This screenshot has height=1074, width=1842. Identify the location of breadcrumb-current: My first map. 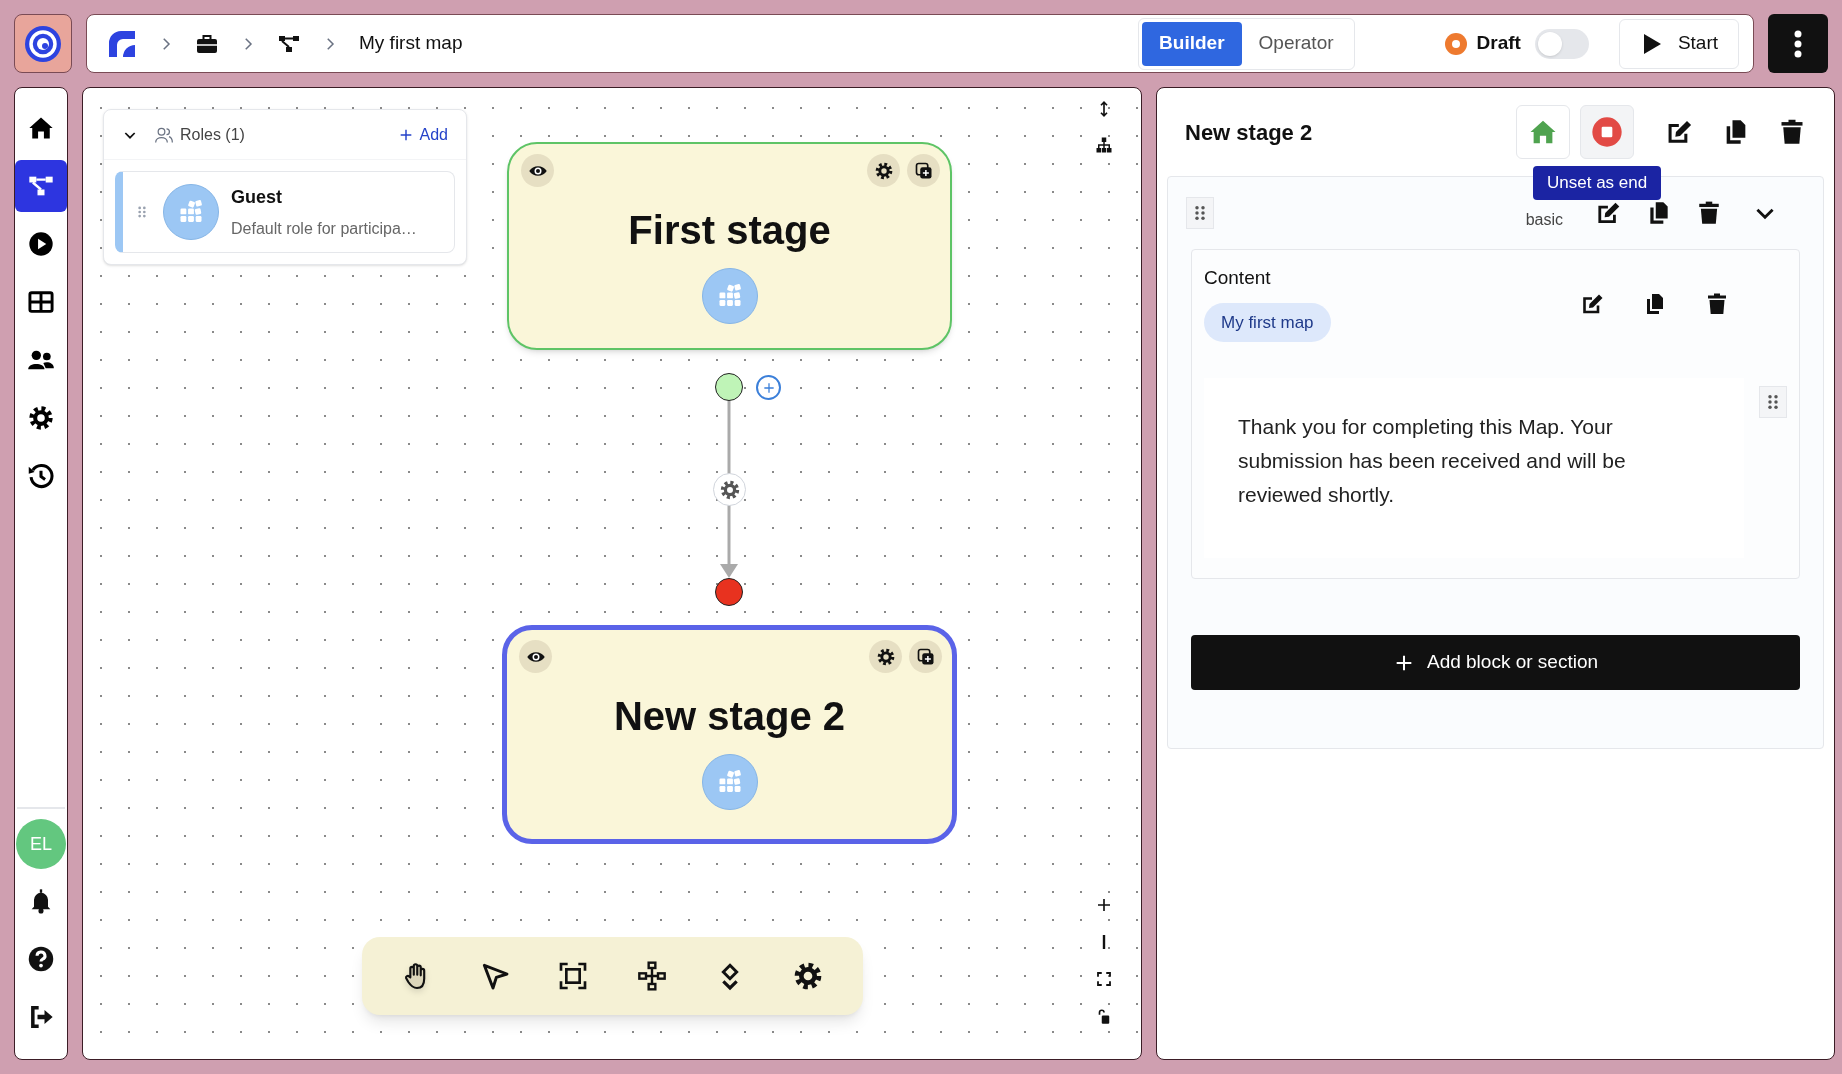
(411, 43).